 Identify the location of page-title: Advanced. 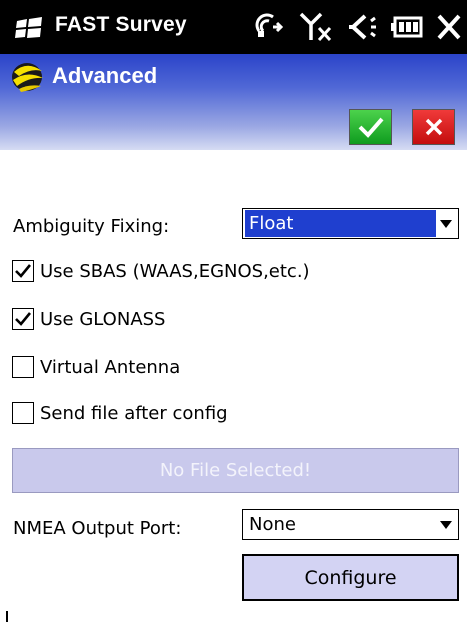
(105, 75).